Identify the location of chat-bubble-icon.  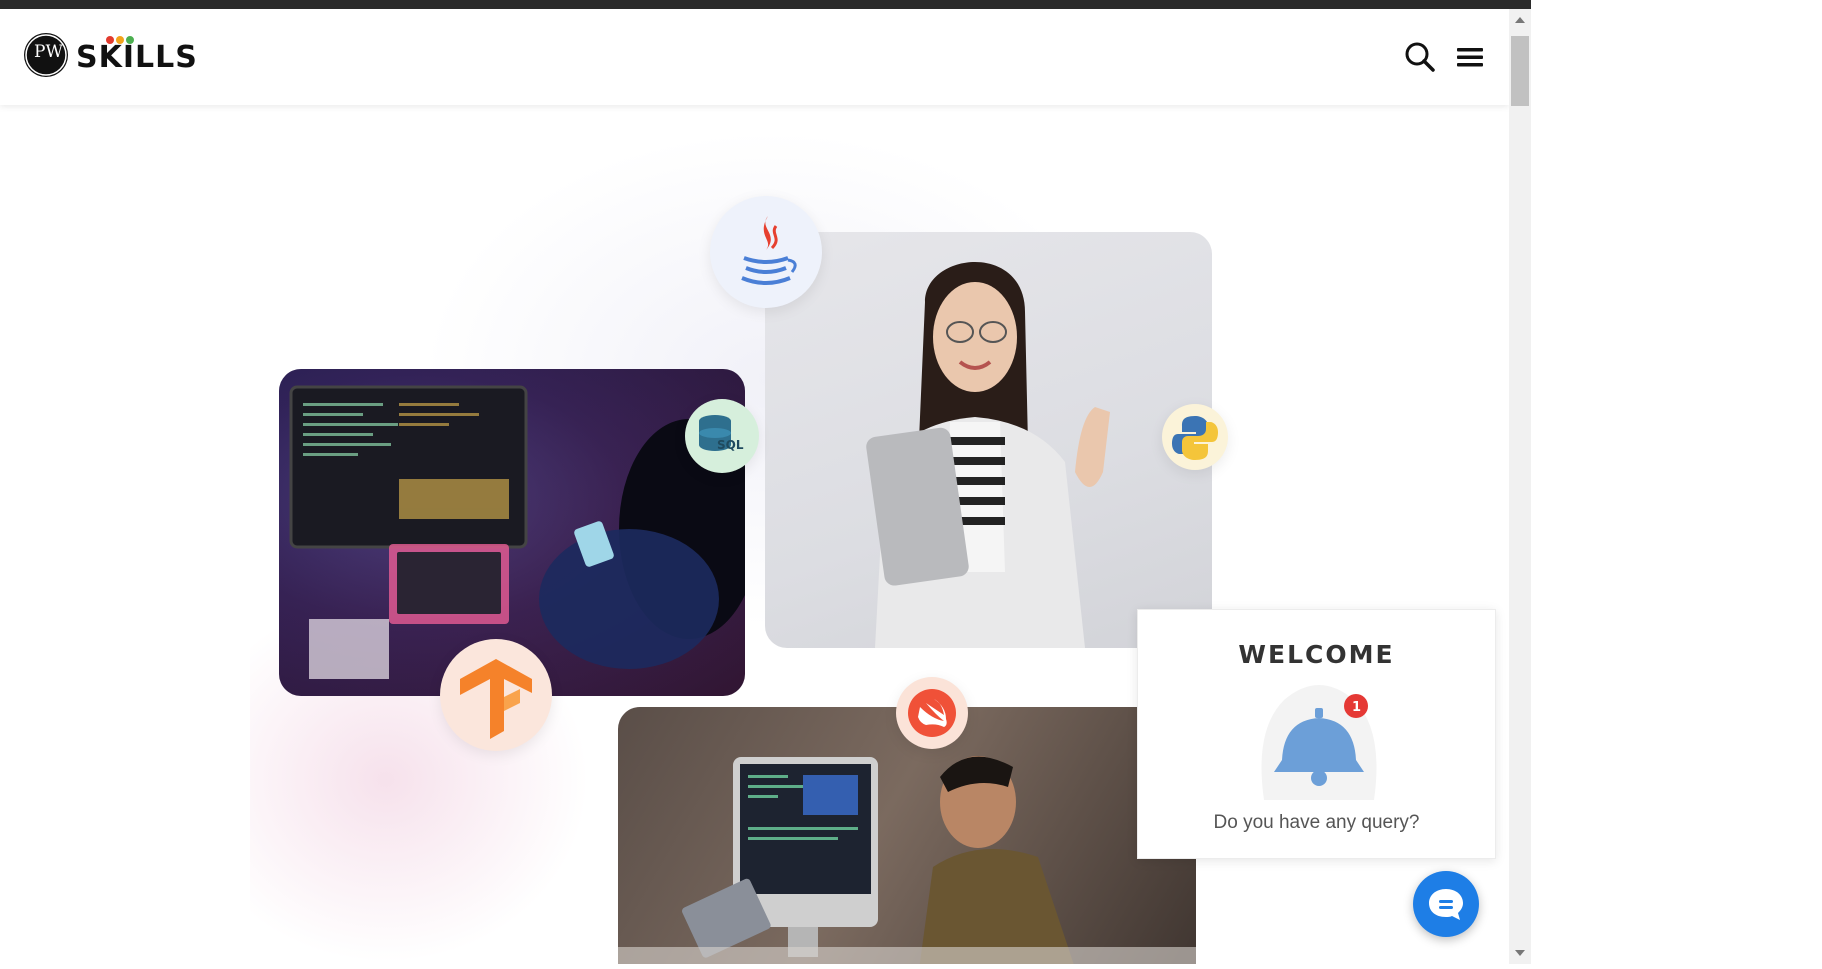
(1446, 904).